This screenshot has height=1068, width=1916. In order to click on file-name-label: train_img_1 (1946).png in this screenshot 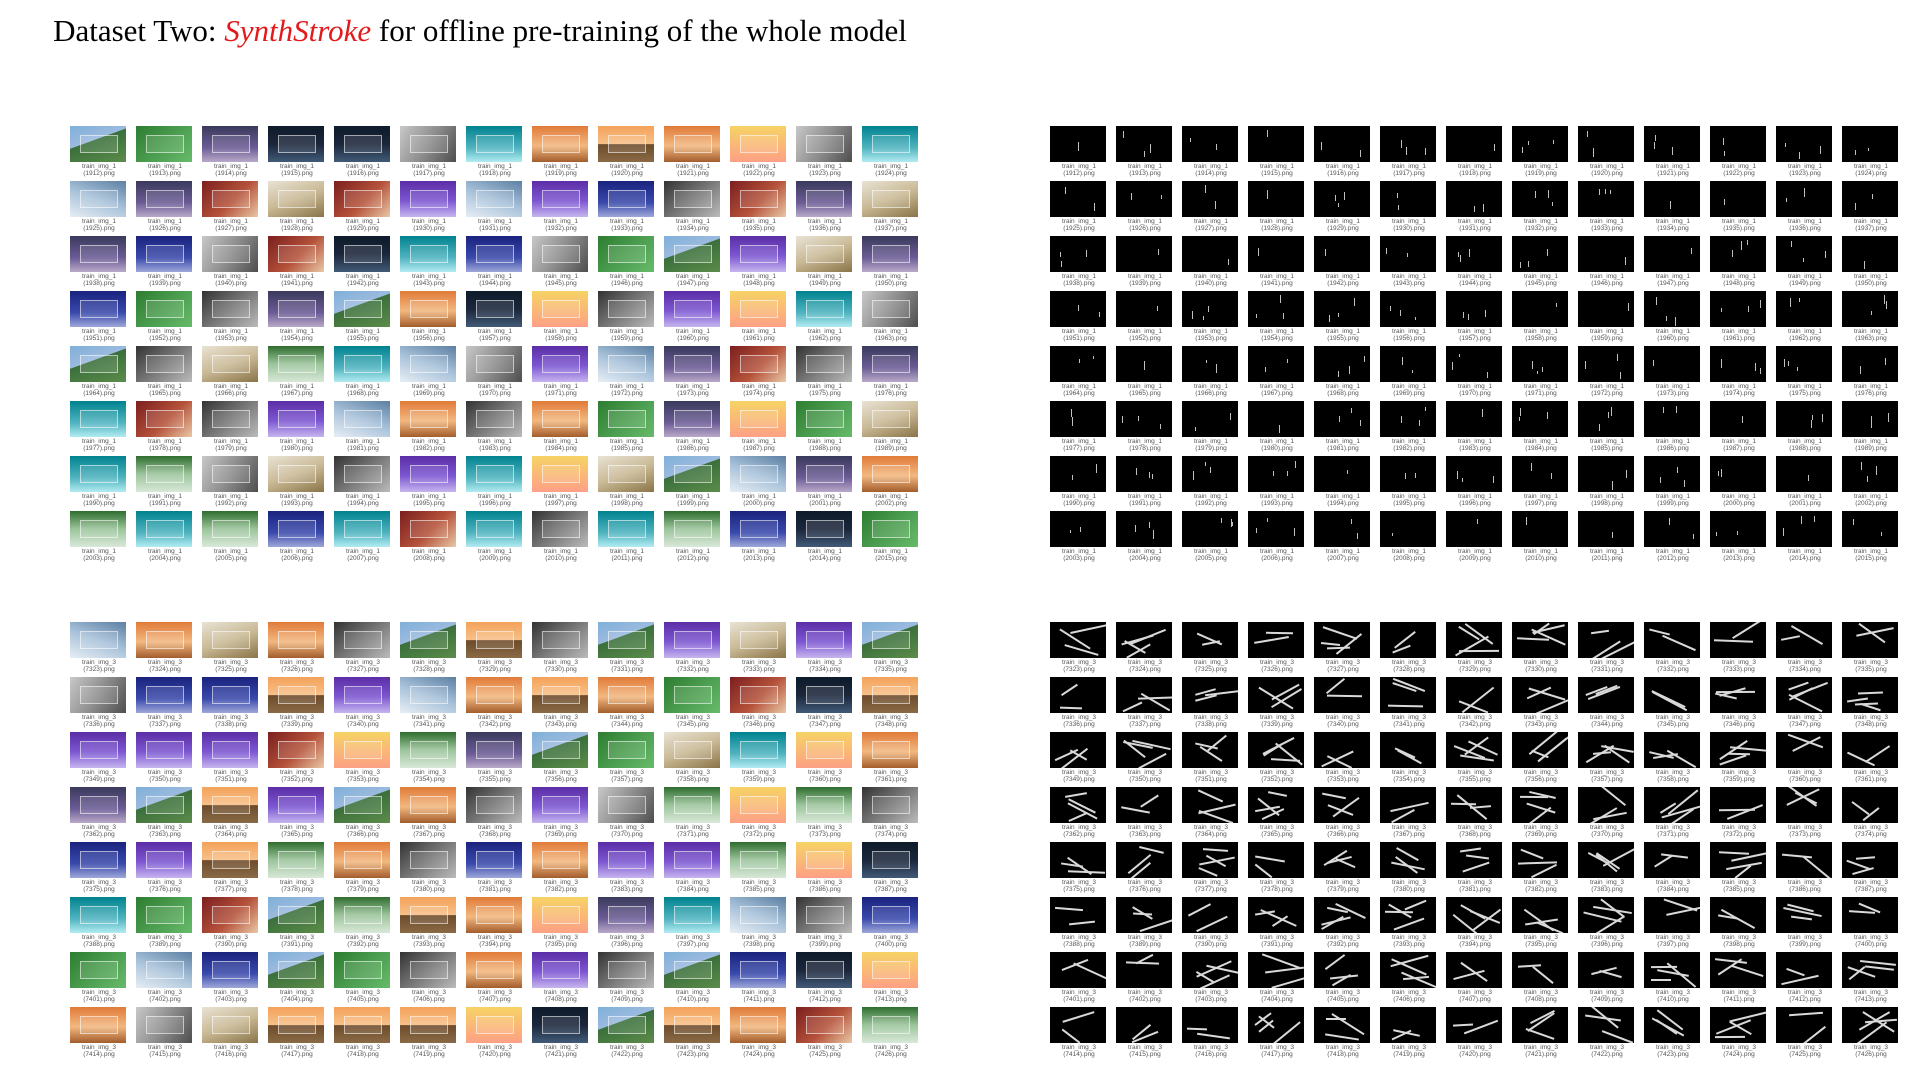, I will do `click(627, 280)`.